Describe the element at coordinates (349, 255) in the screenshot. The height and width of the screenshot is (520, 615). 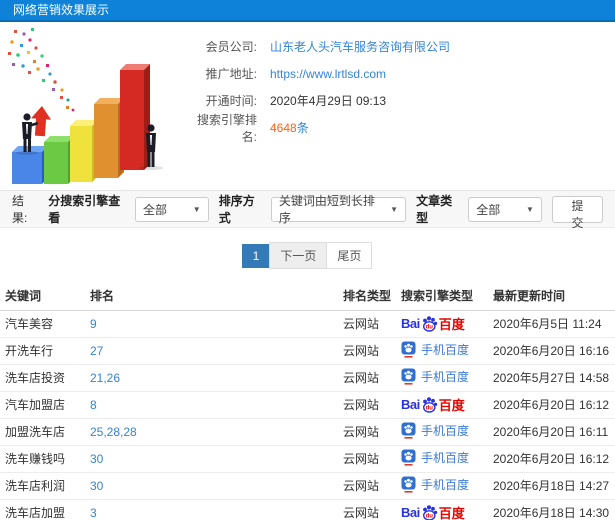
I see `last-page-button: 尾页` at that location.